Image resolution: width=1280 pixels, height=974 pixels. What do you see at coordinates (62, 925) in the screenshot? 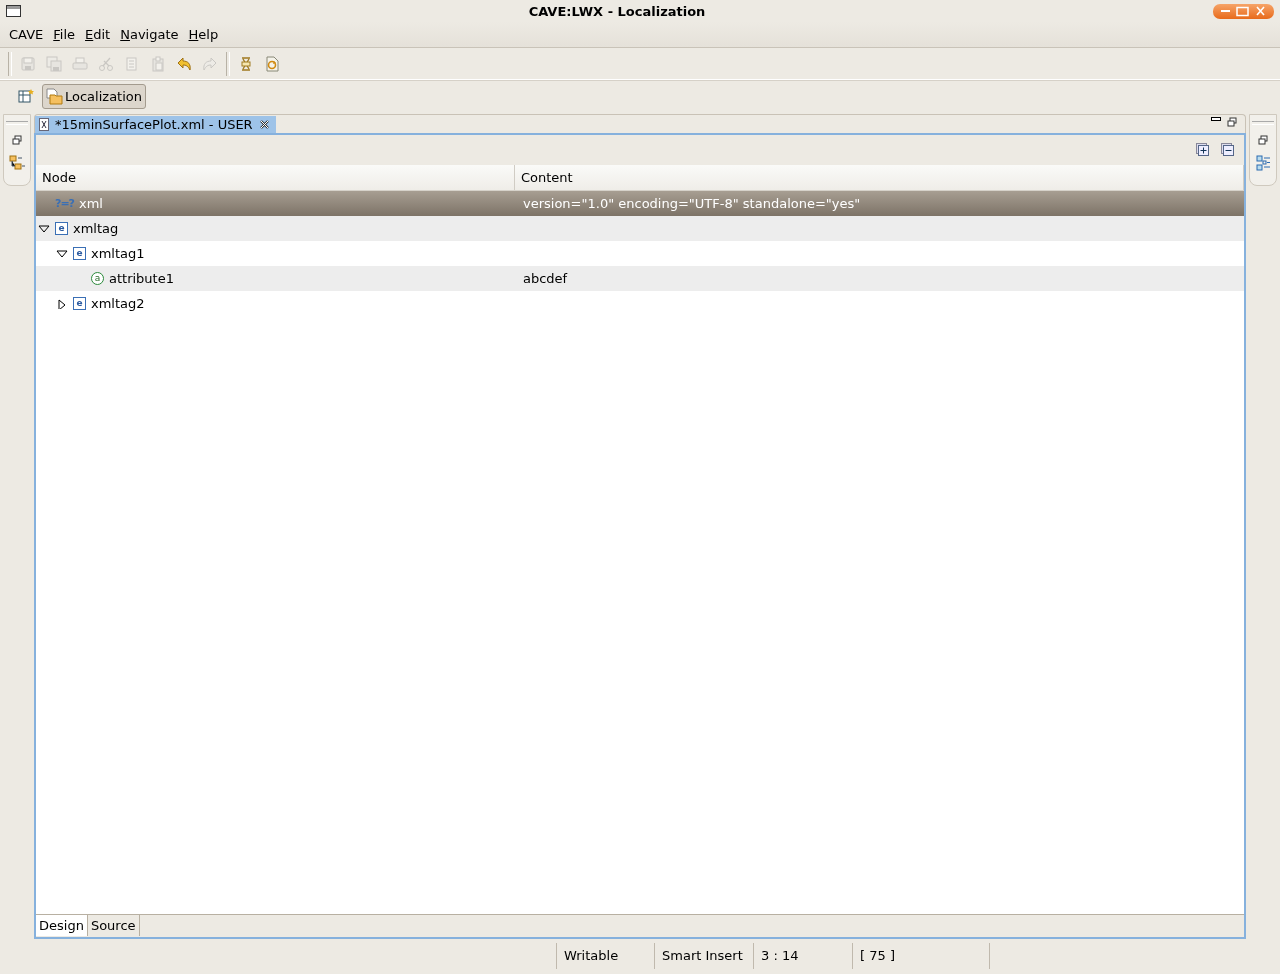
I see `editor-page-tab: Design` at bounding box center [62, 925].